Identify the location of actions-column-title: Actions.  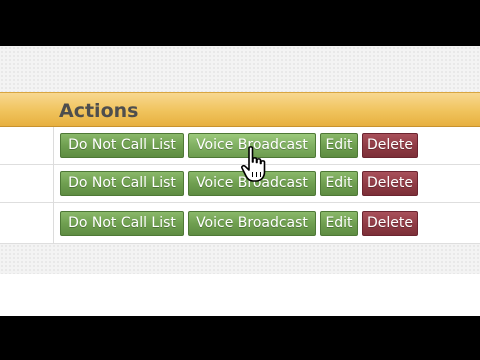
(99, 111).